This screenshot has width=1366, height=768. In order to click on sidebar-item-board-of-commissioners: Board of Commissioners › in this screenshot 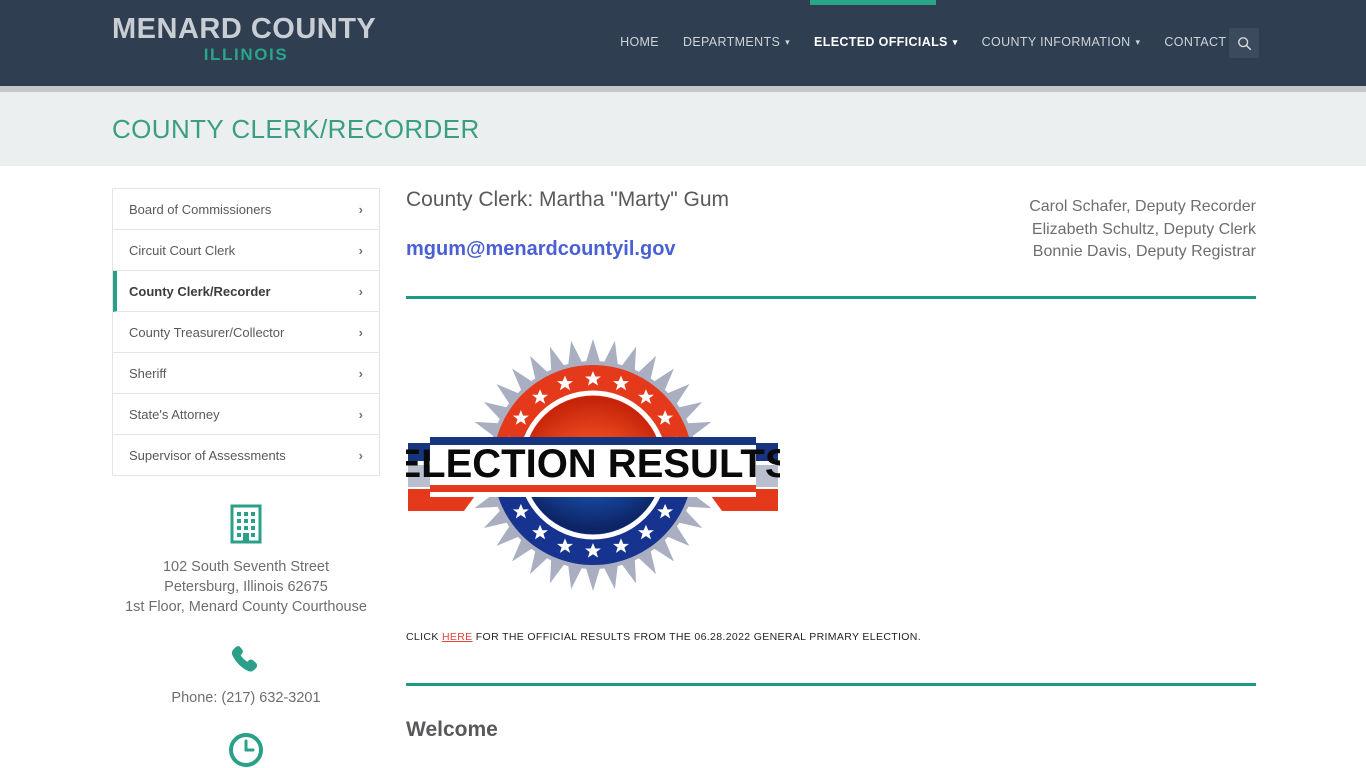, I will do `click(246, 209)`.